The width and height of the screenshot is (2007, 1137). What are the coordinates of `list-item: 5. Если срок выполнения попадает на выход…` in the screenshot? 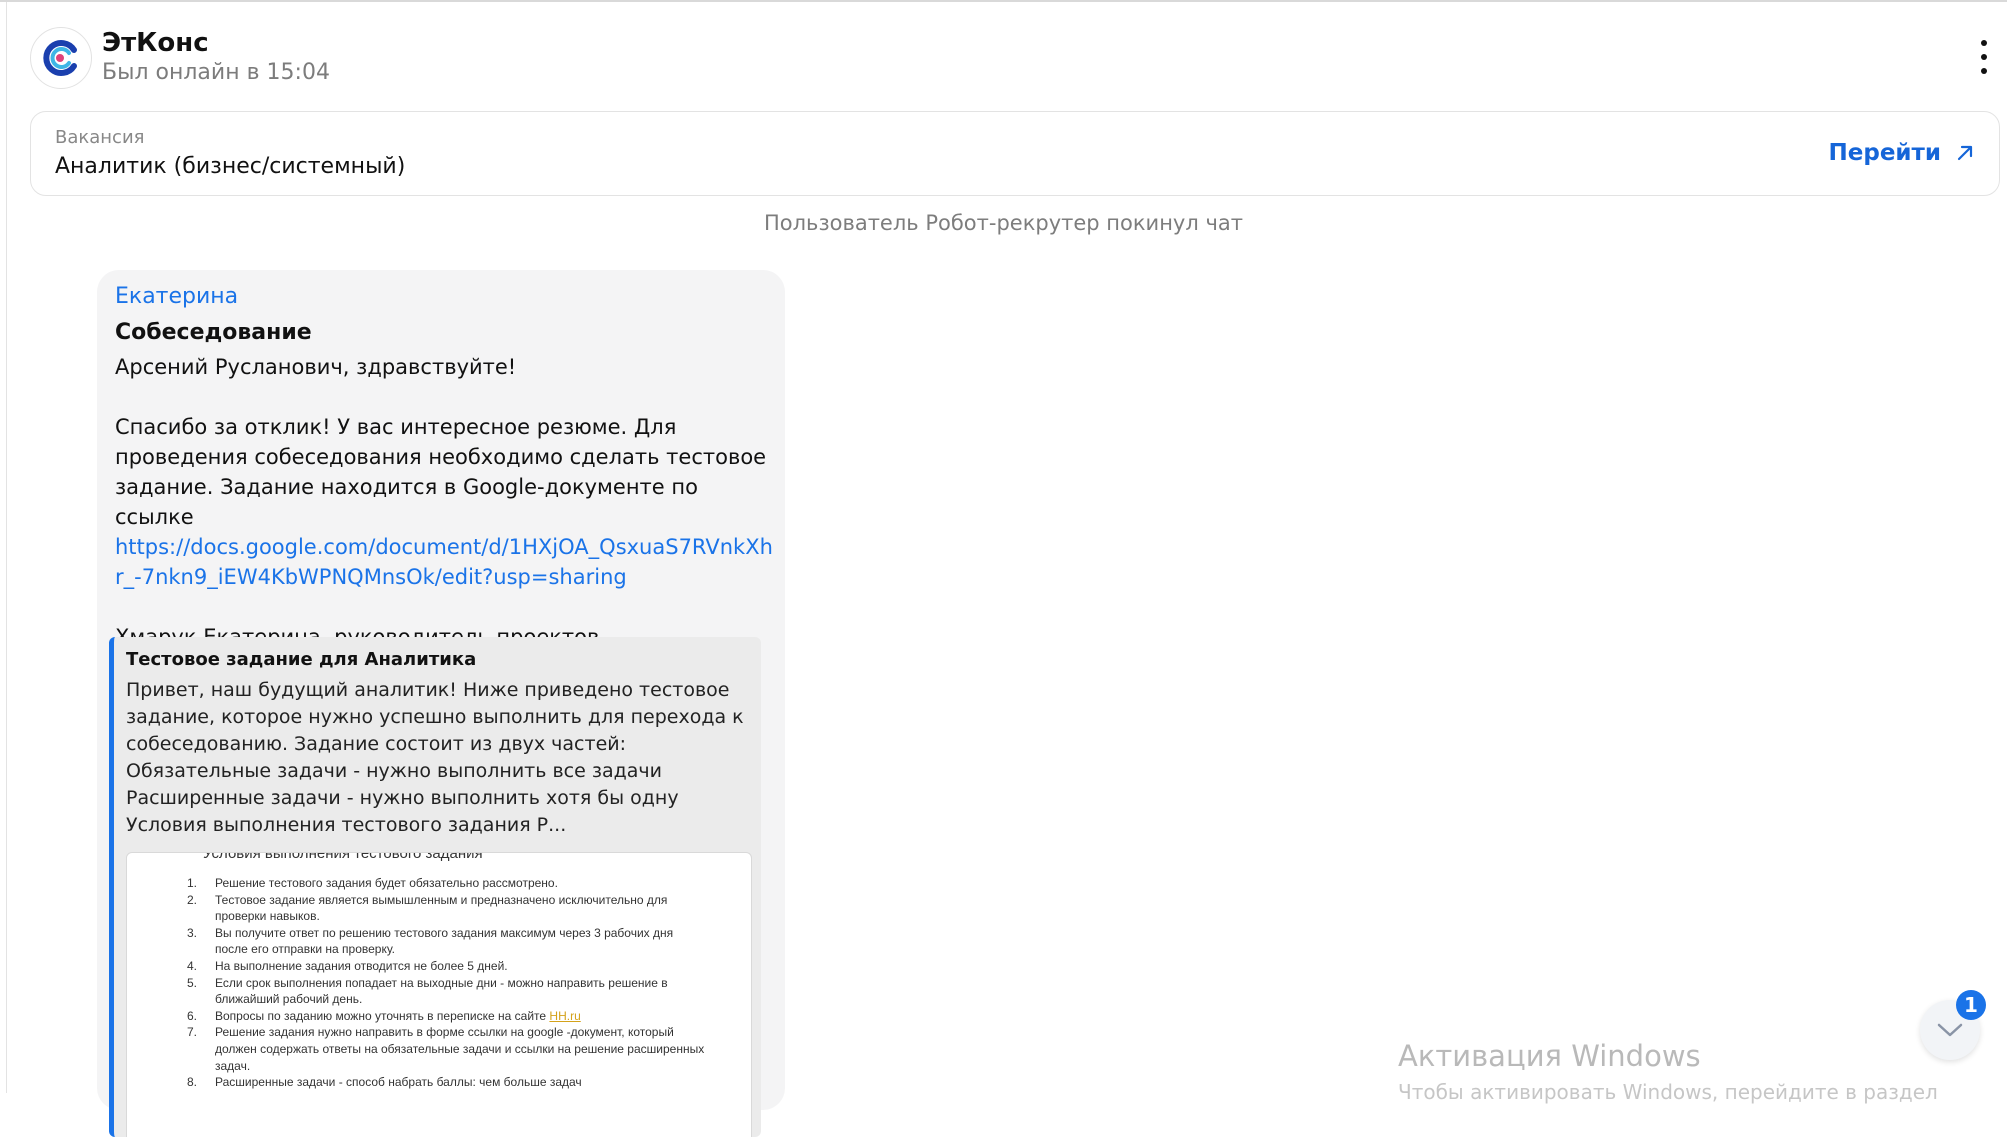 It's located at (427, 991).